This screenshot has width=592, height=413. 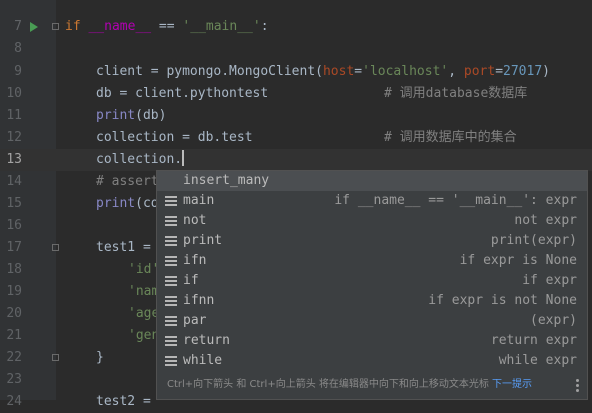 I want to click on line-number: 20, so click(x=14, y=313).